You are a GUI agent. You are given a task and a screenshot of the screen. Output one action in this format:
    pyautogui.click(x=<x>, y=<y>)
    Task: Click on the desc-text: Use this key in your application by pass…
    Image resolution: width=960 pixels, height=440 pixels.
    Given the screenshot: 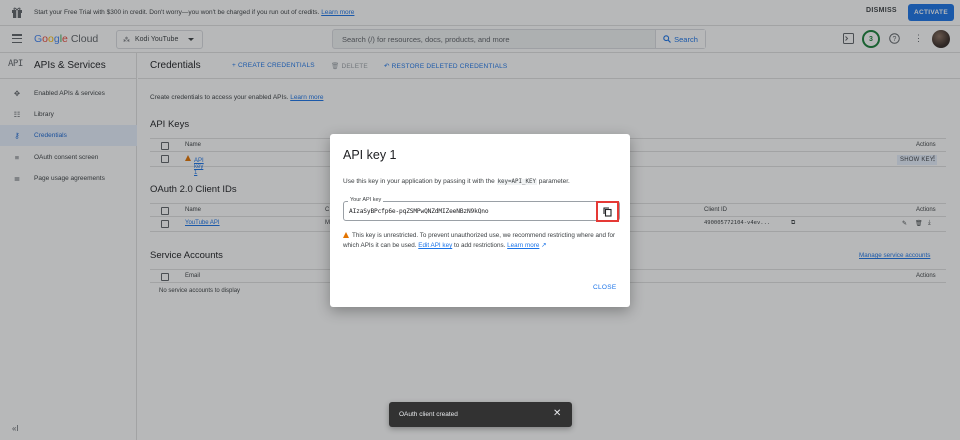 What is the action you would take?
    pyautogui.click(x=419, y=181)
    